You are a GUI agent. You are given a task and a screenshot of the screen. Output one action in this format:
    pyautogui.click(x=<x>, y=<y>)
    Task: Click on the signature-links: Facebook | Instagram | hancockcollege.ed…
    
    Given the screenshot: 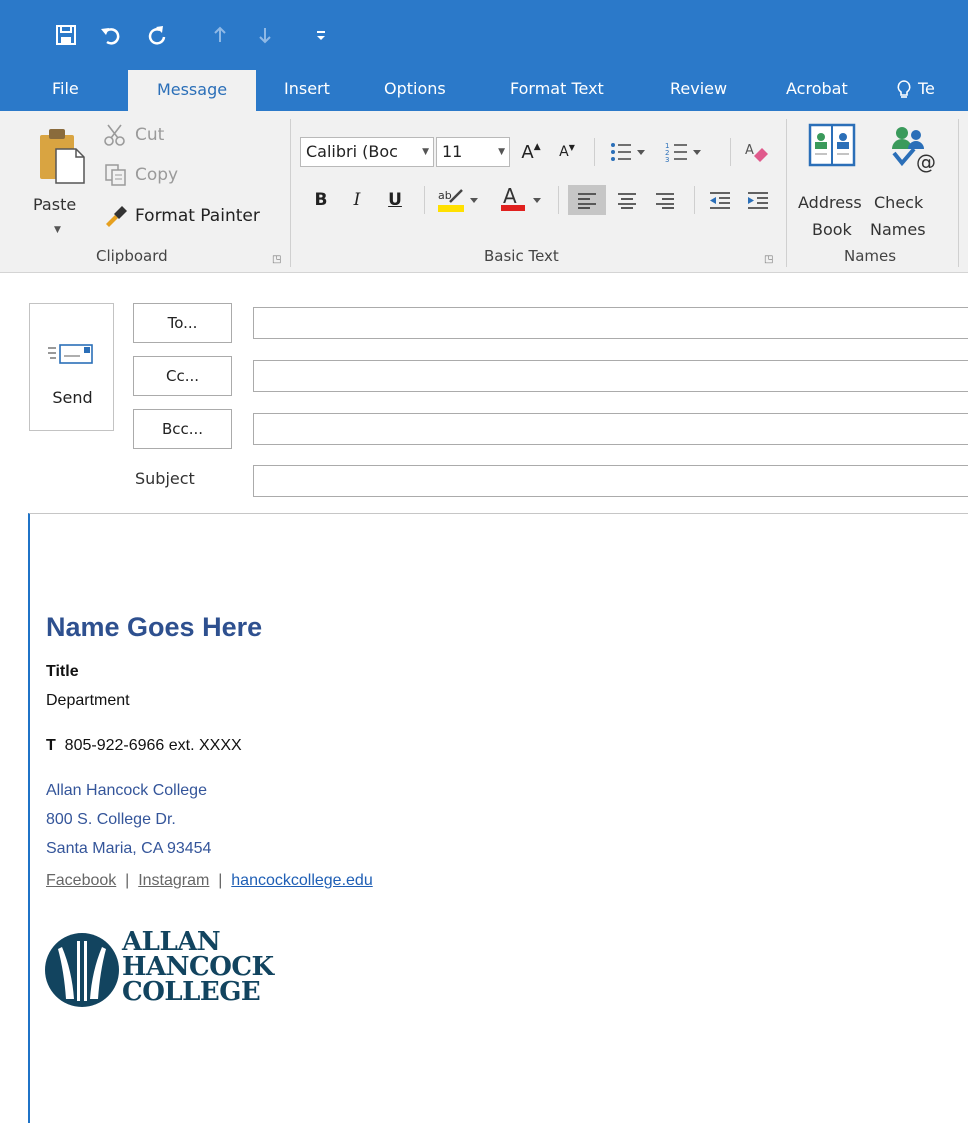 What is the action you would take?
    pyautogui.click(x=209, y=881)
    